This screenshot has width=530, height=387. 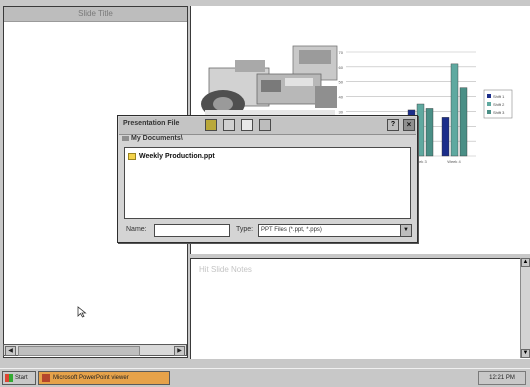 I want to click on path-folder-icon, so click(x=125, y=138).